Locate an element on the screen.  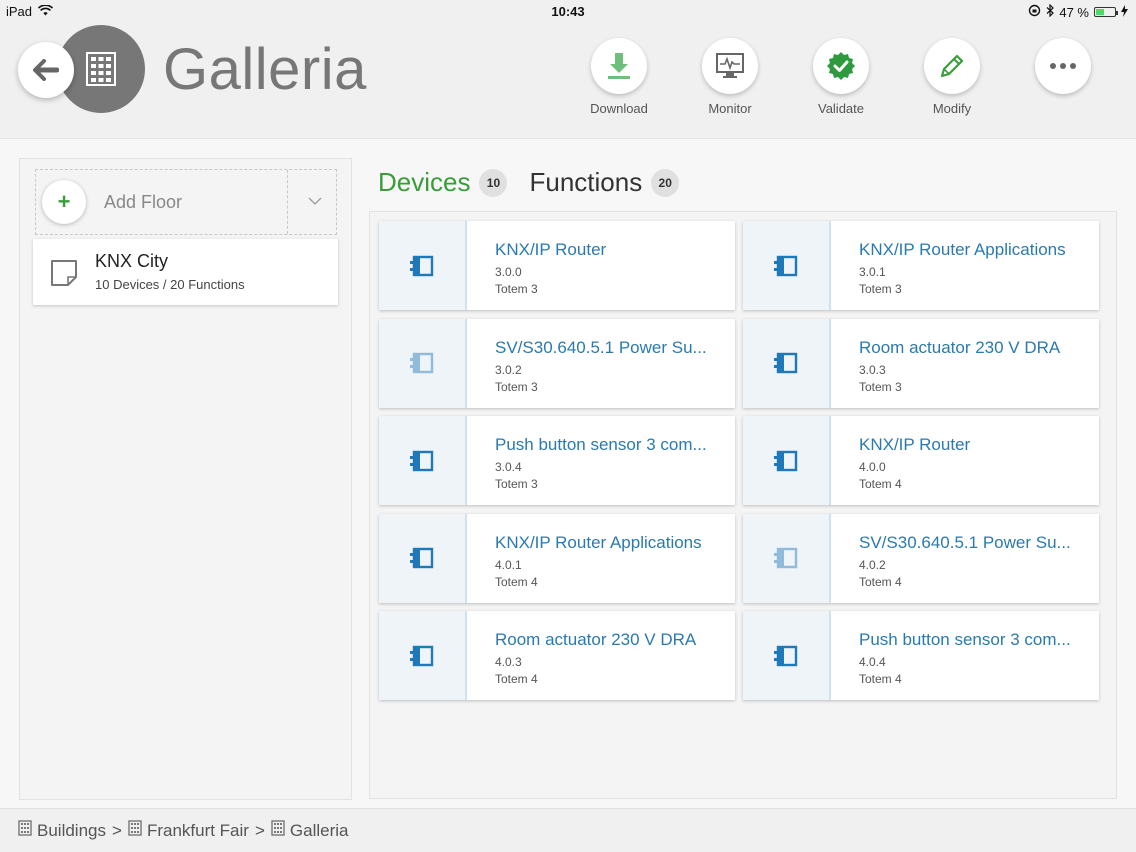
back-arrow-icon is located at coordinates (46, 70).